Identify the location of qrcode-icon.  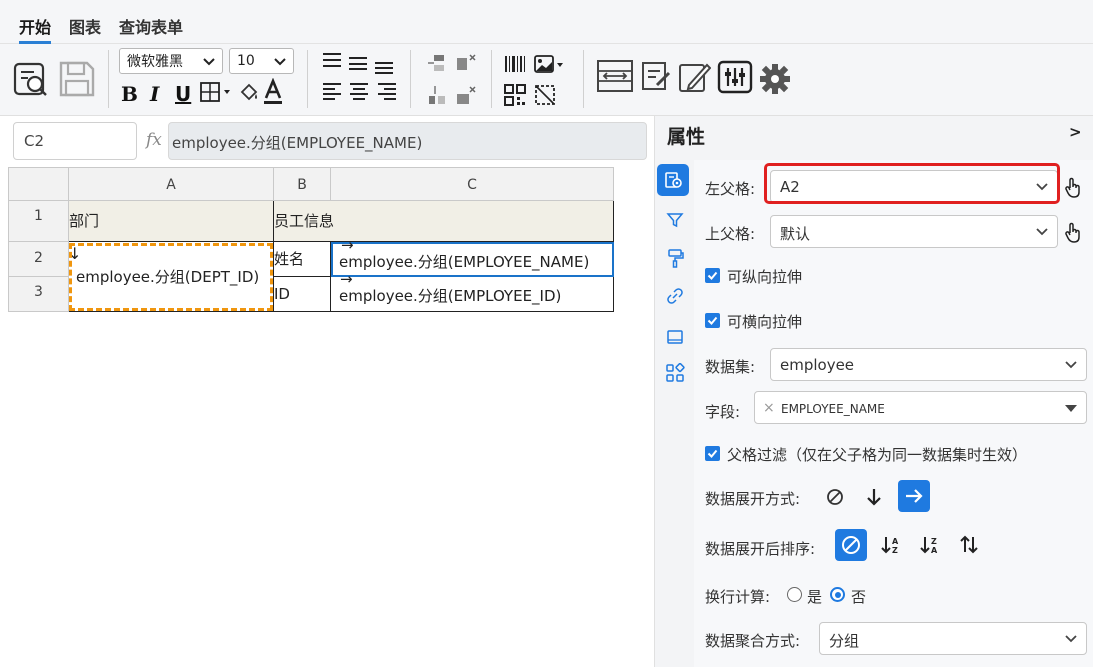
(515, 95).